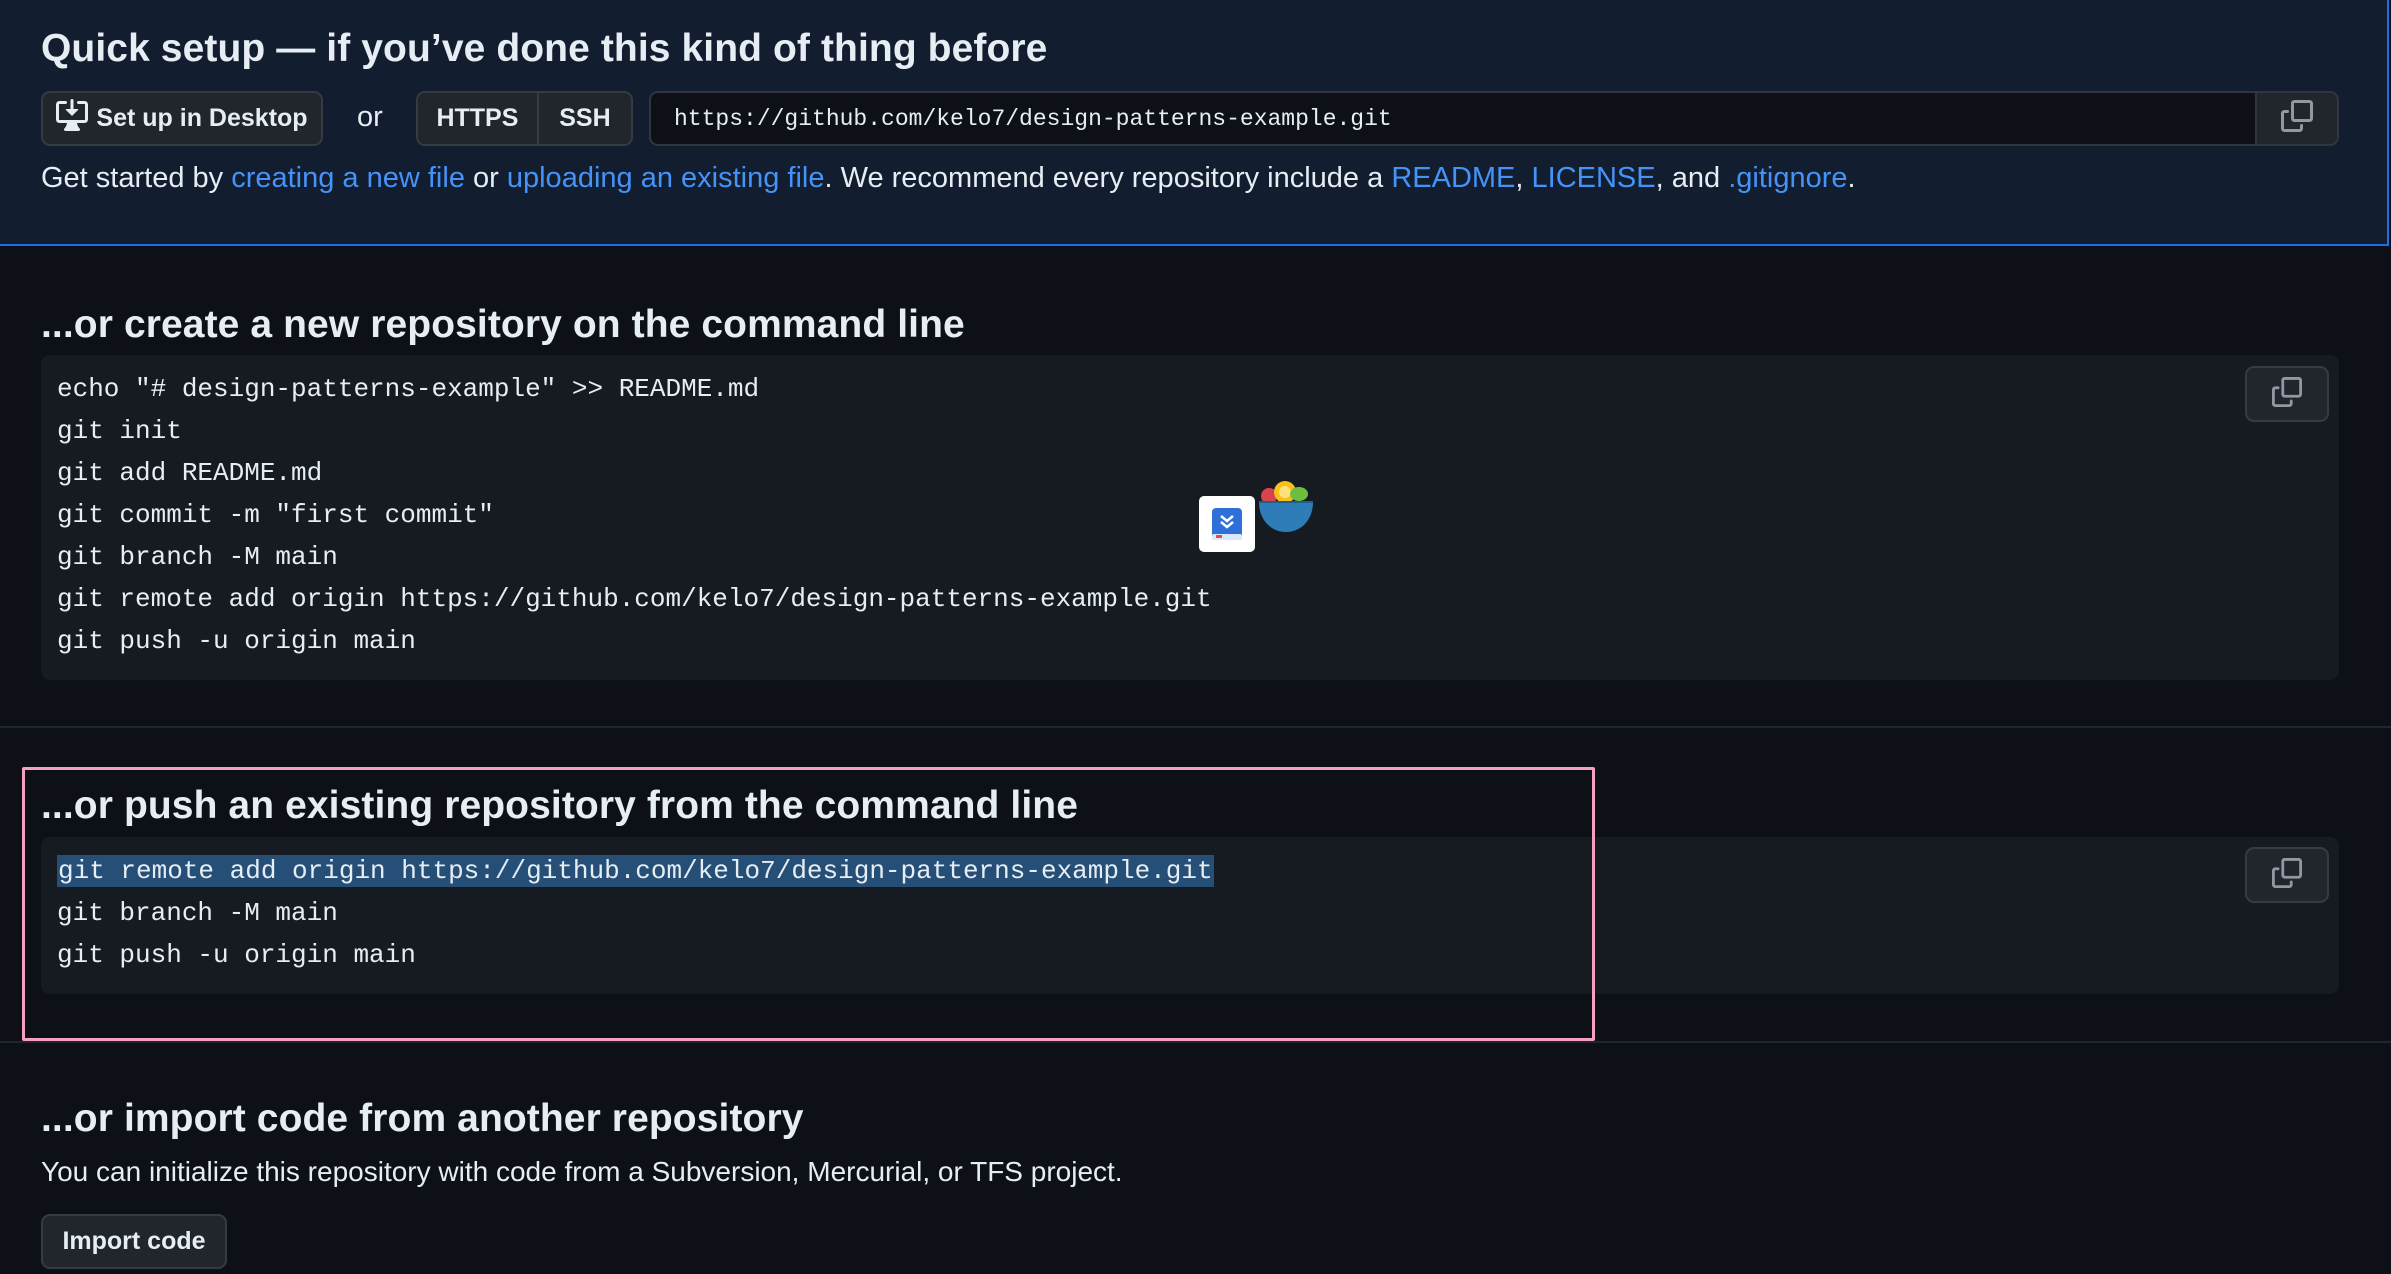 This screenshot has height=1274, width=2391. Describe the element at coordinates (134, 1241) in the screenshot. I see `import-code-button: Import code` at that location.